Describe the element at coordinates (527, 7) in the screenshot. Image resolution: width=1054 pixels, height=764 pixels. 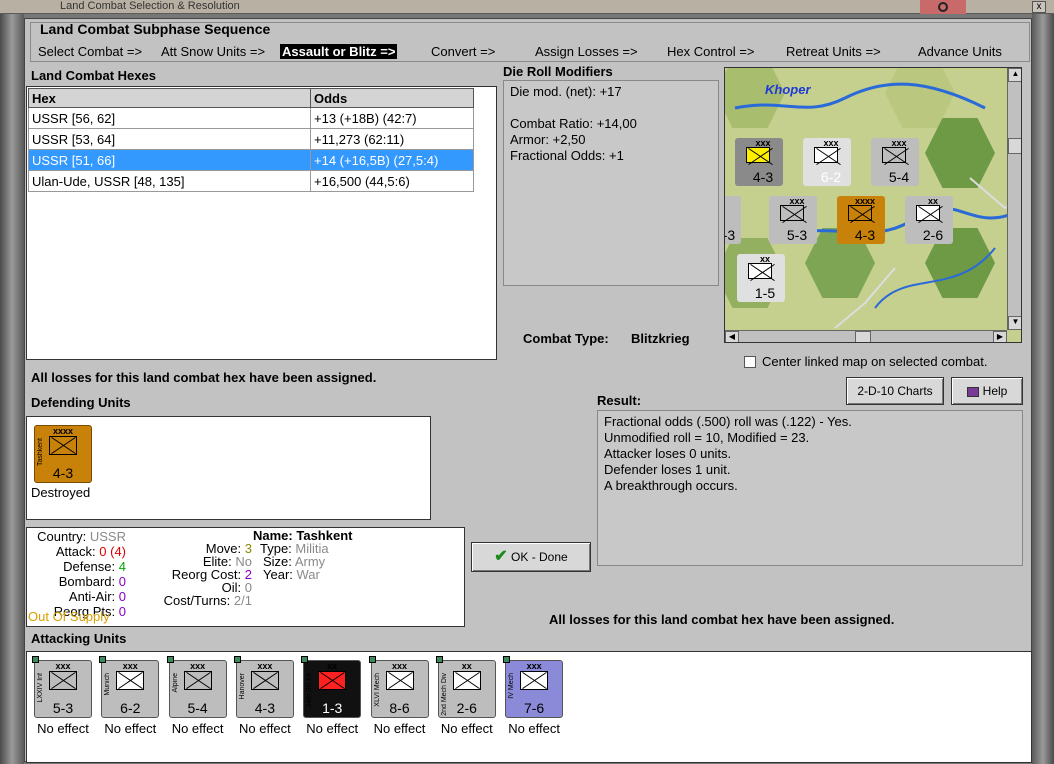
I see `title-bar: Land Combat Selection & Resolution x` at that location.